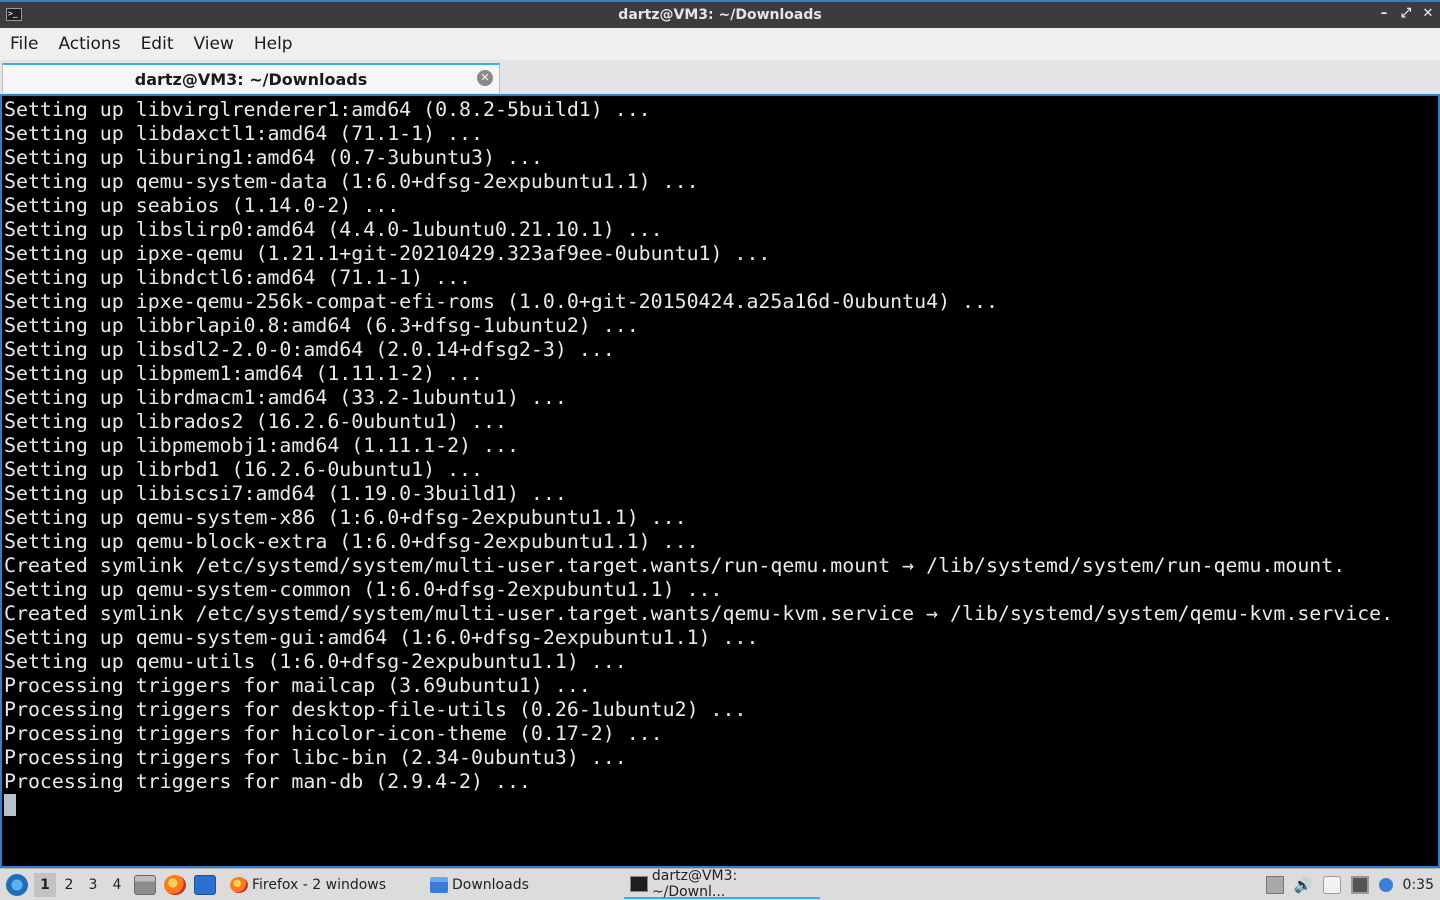 The width and height of the screenshot is (1440, 900). What do you see at coordinates (239, 884) in the screenshot?
I see `firefox-icon` at bounding box center [239, 884].